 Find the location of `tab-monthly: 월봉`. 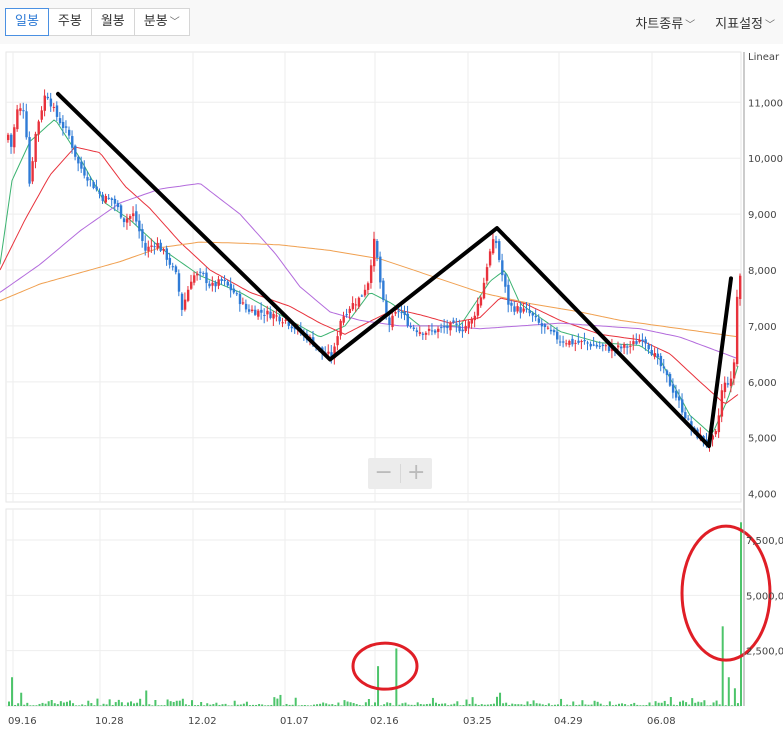

tab-monthly: 월봉 is located at coordinates (112, 22).